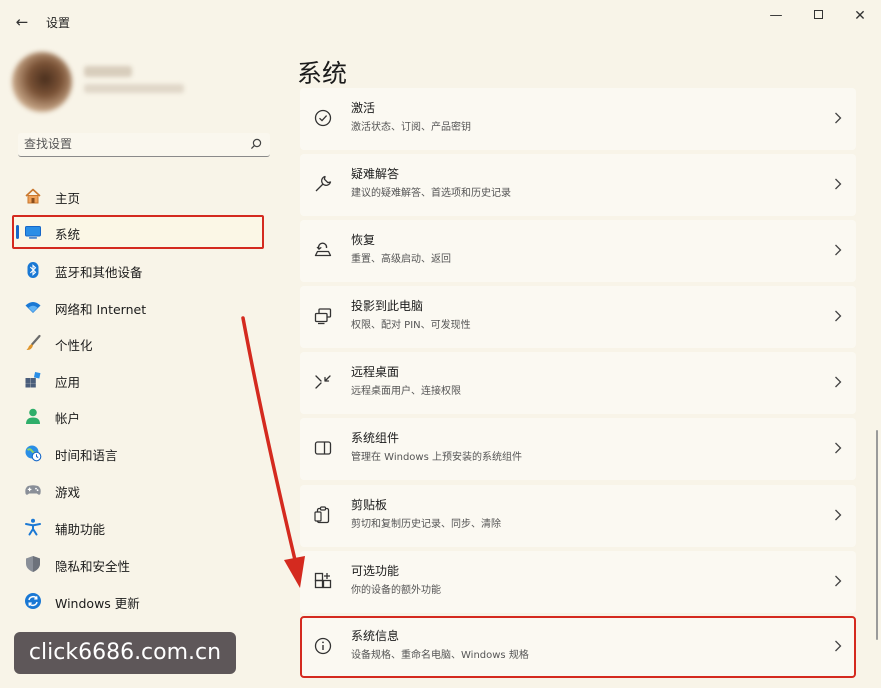 The width and height of the screenshot is (881, 688). Describe the element at coordinates (58, 23) in the screenshot. I see `app-title: 设置` at that location.